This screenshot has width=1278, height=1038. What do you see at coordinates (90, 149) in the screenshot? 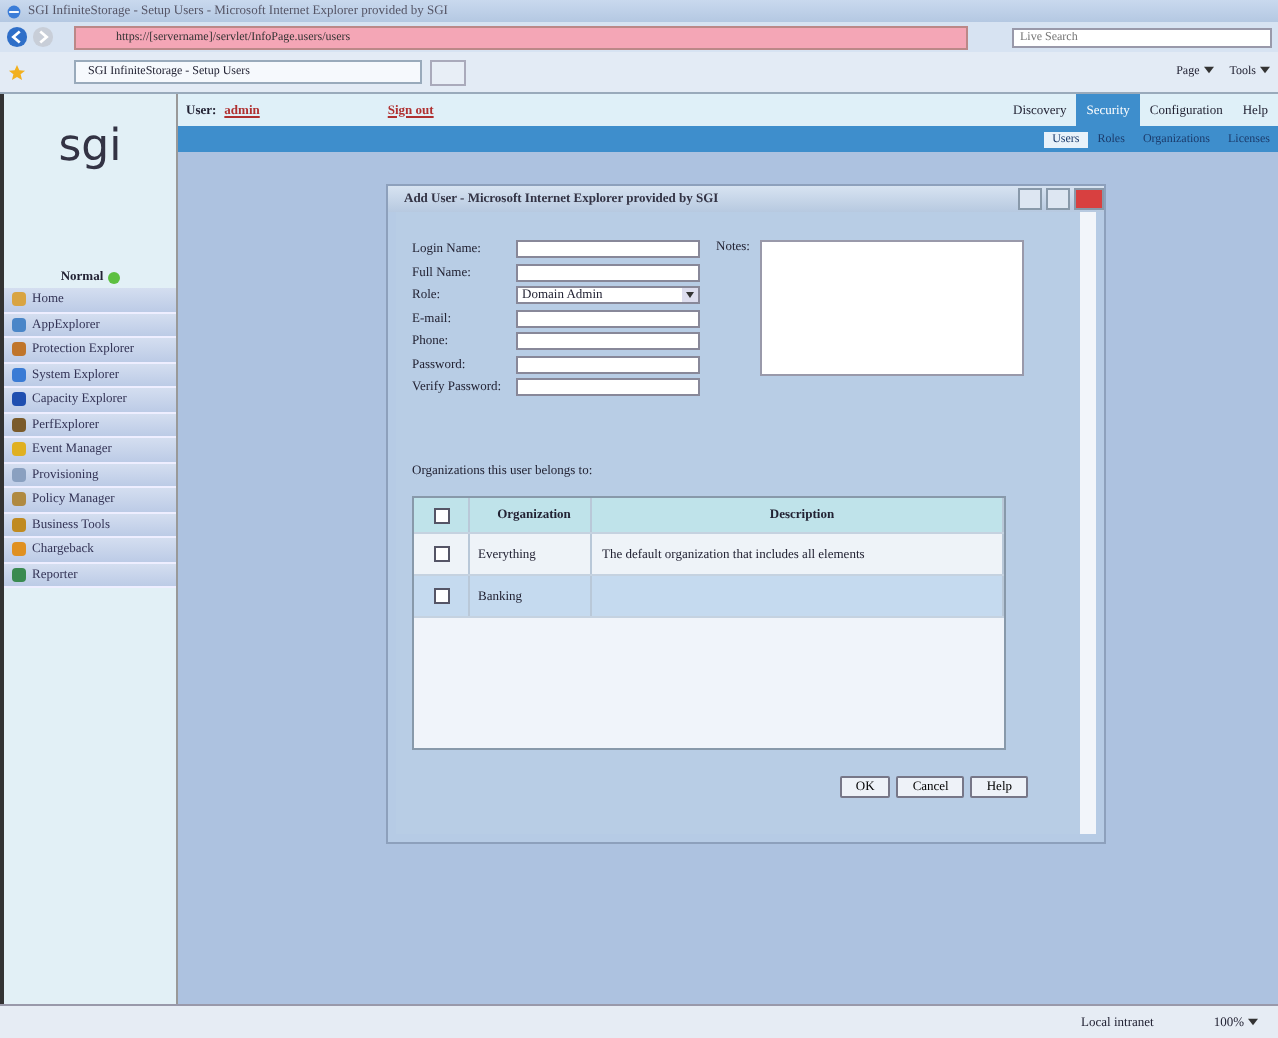
I see `logo: sgi` at bounding box center [90, 149].